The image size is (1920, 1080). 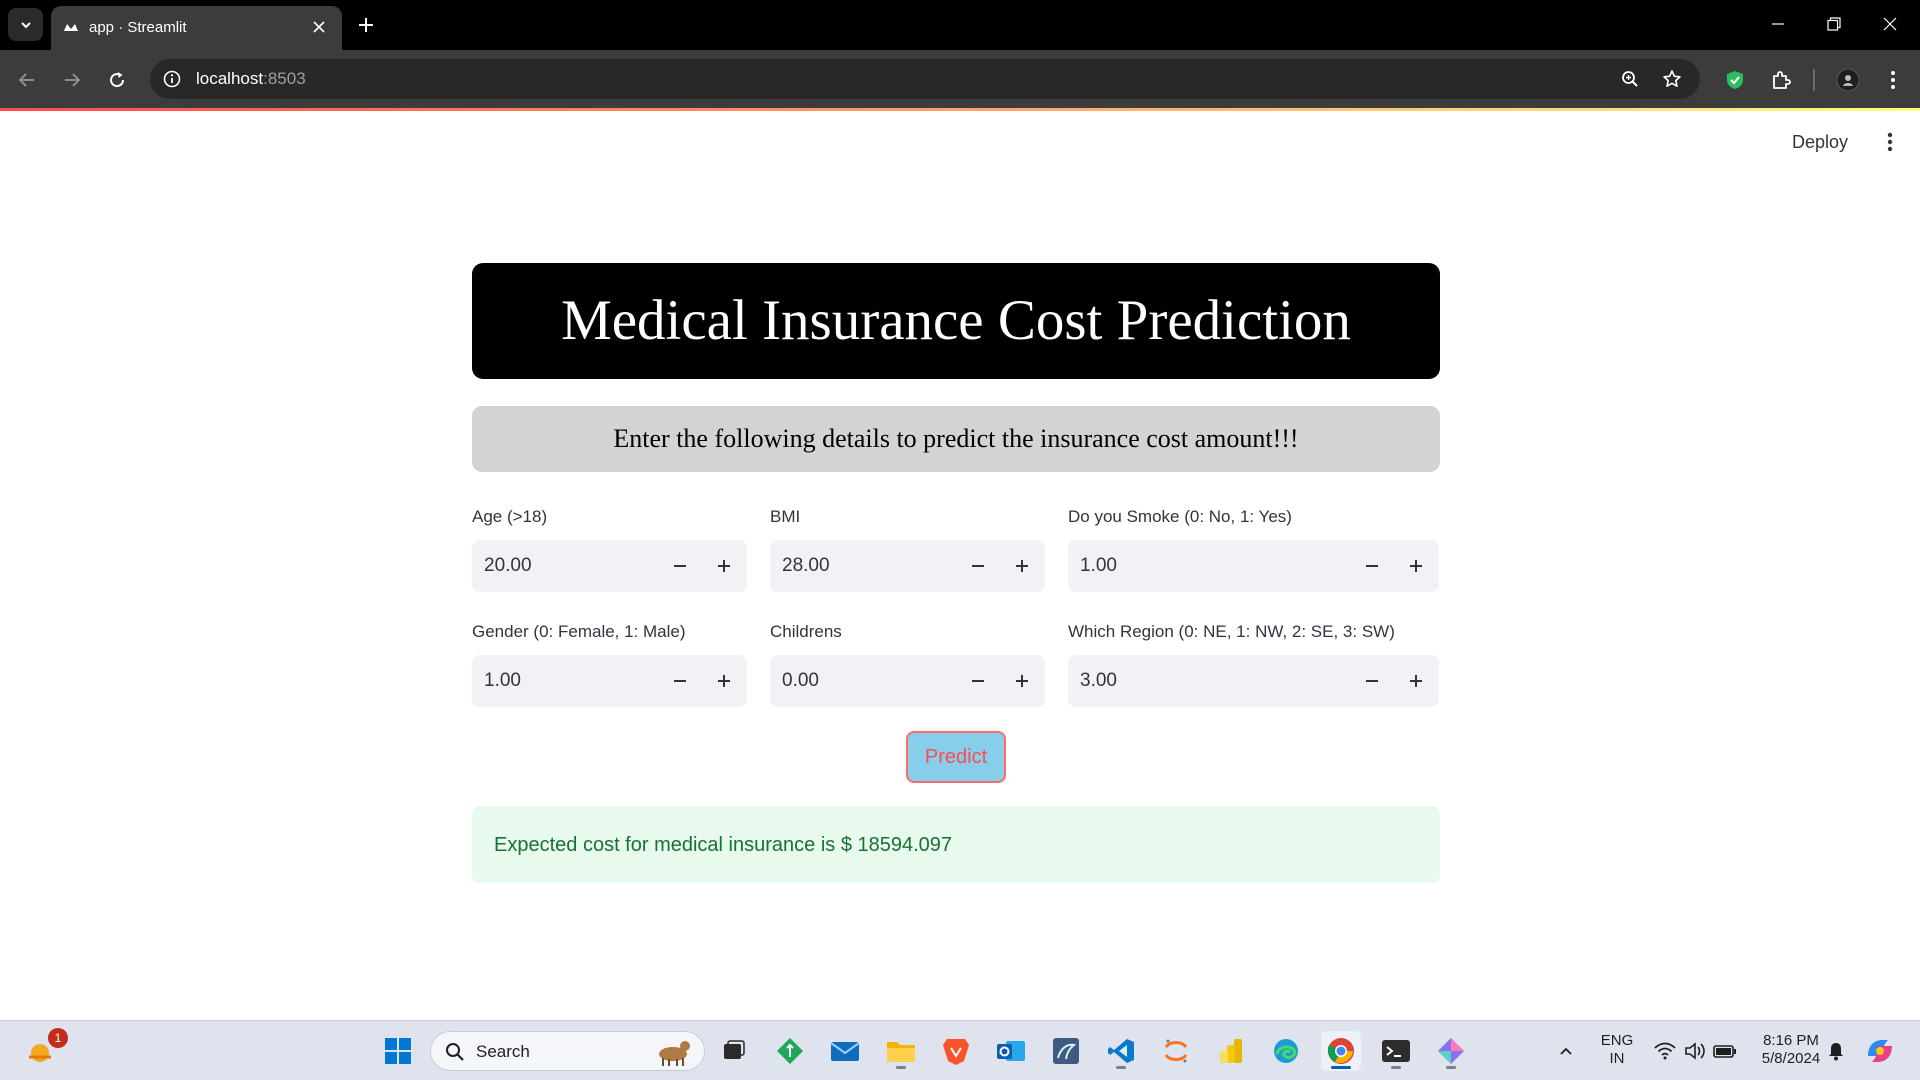 I want to click on browser-tab: app · Streamlit, so click(x=196, y=28).